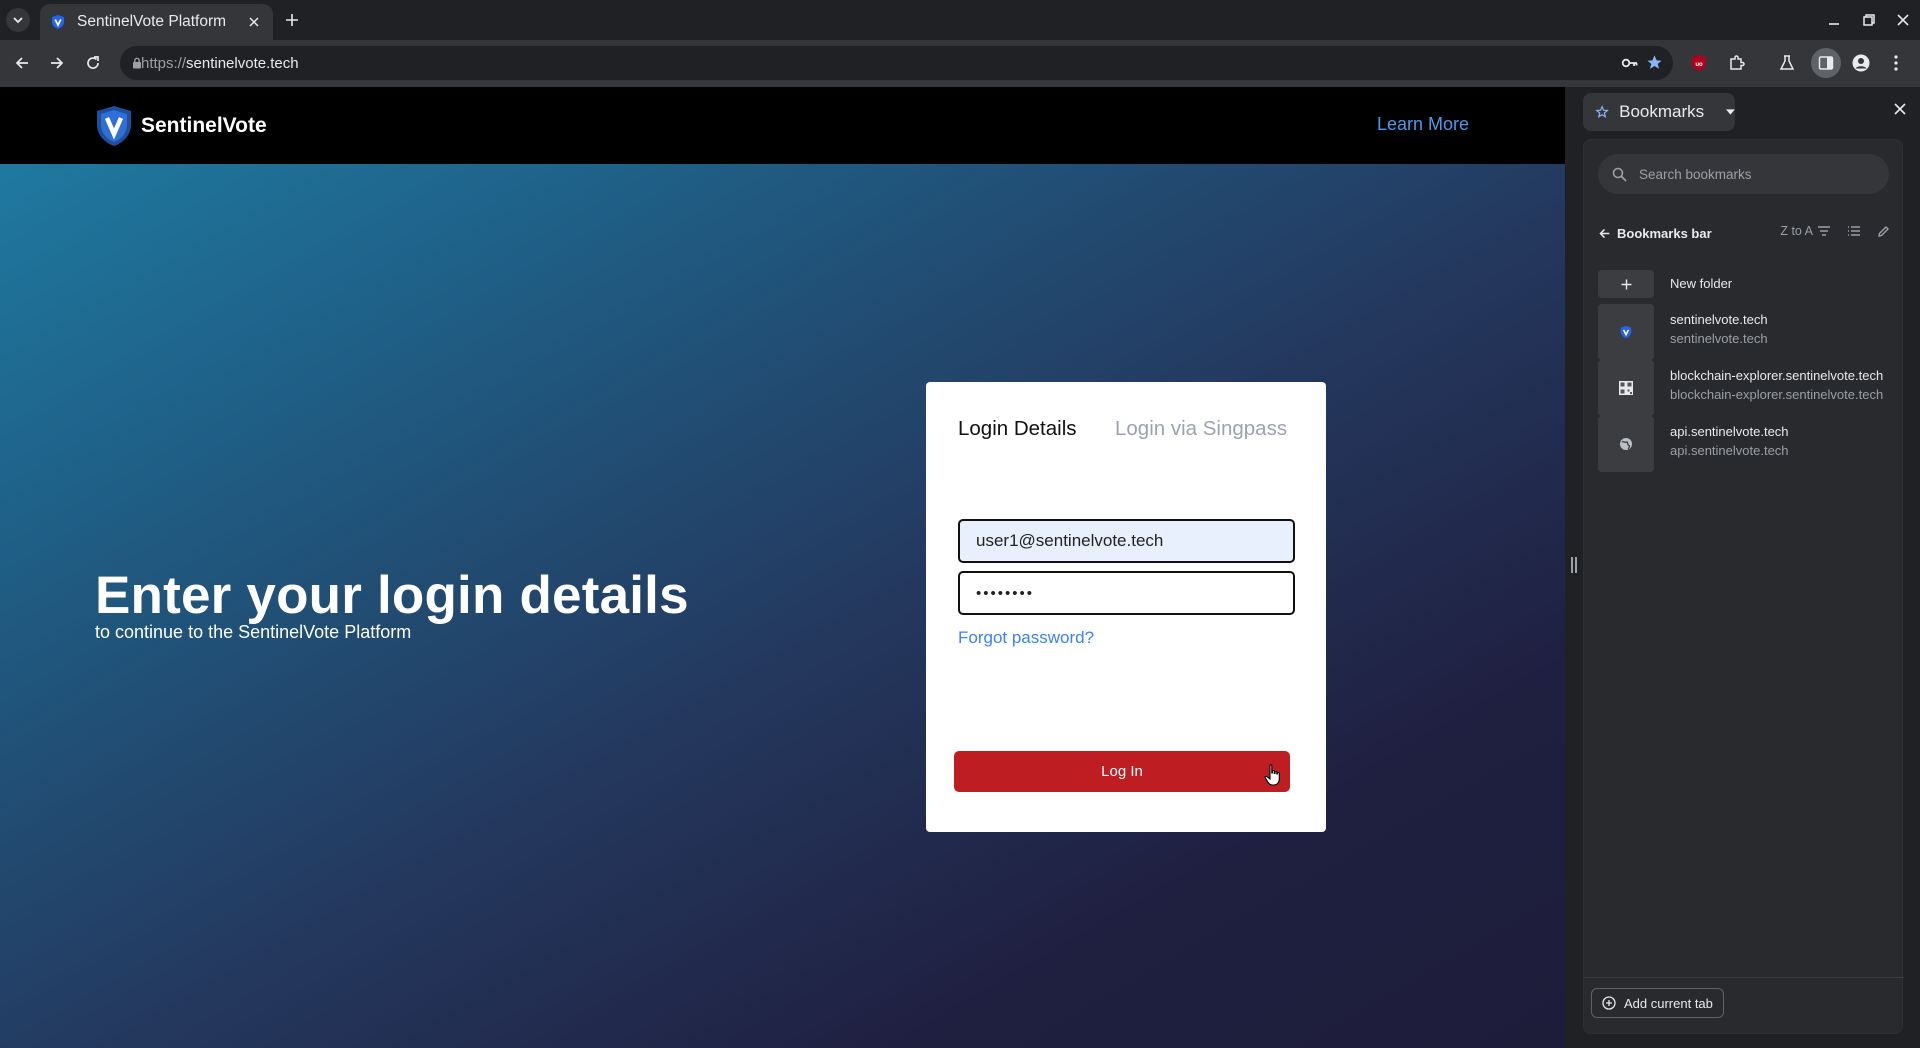 The image size is (1920, 1048). What do you see at coordinates (1668, 1003) in the screenshot?
I see `add-current-tab-label: Add current tab` at bounding box center [1668, 1003].